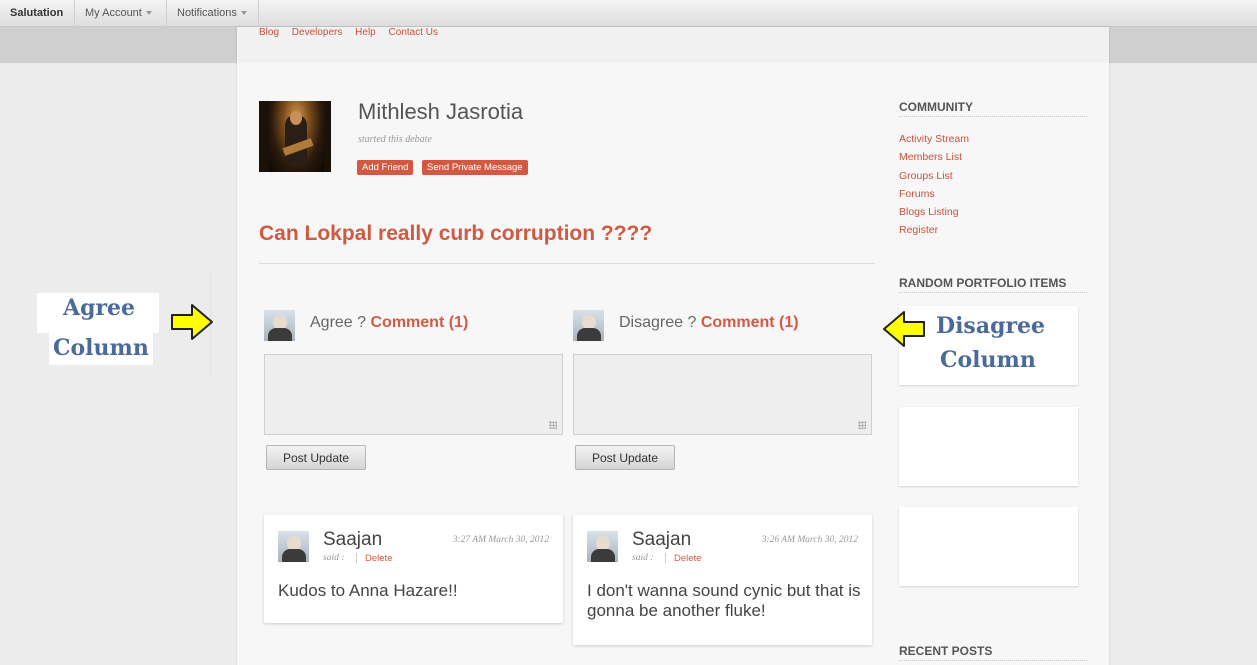  What do you see at coordinates (809, 540) in the screenshot?
I see `comment-timestamp: 3:26 AM March 30, 2012` at bounding box center [809, 540].